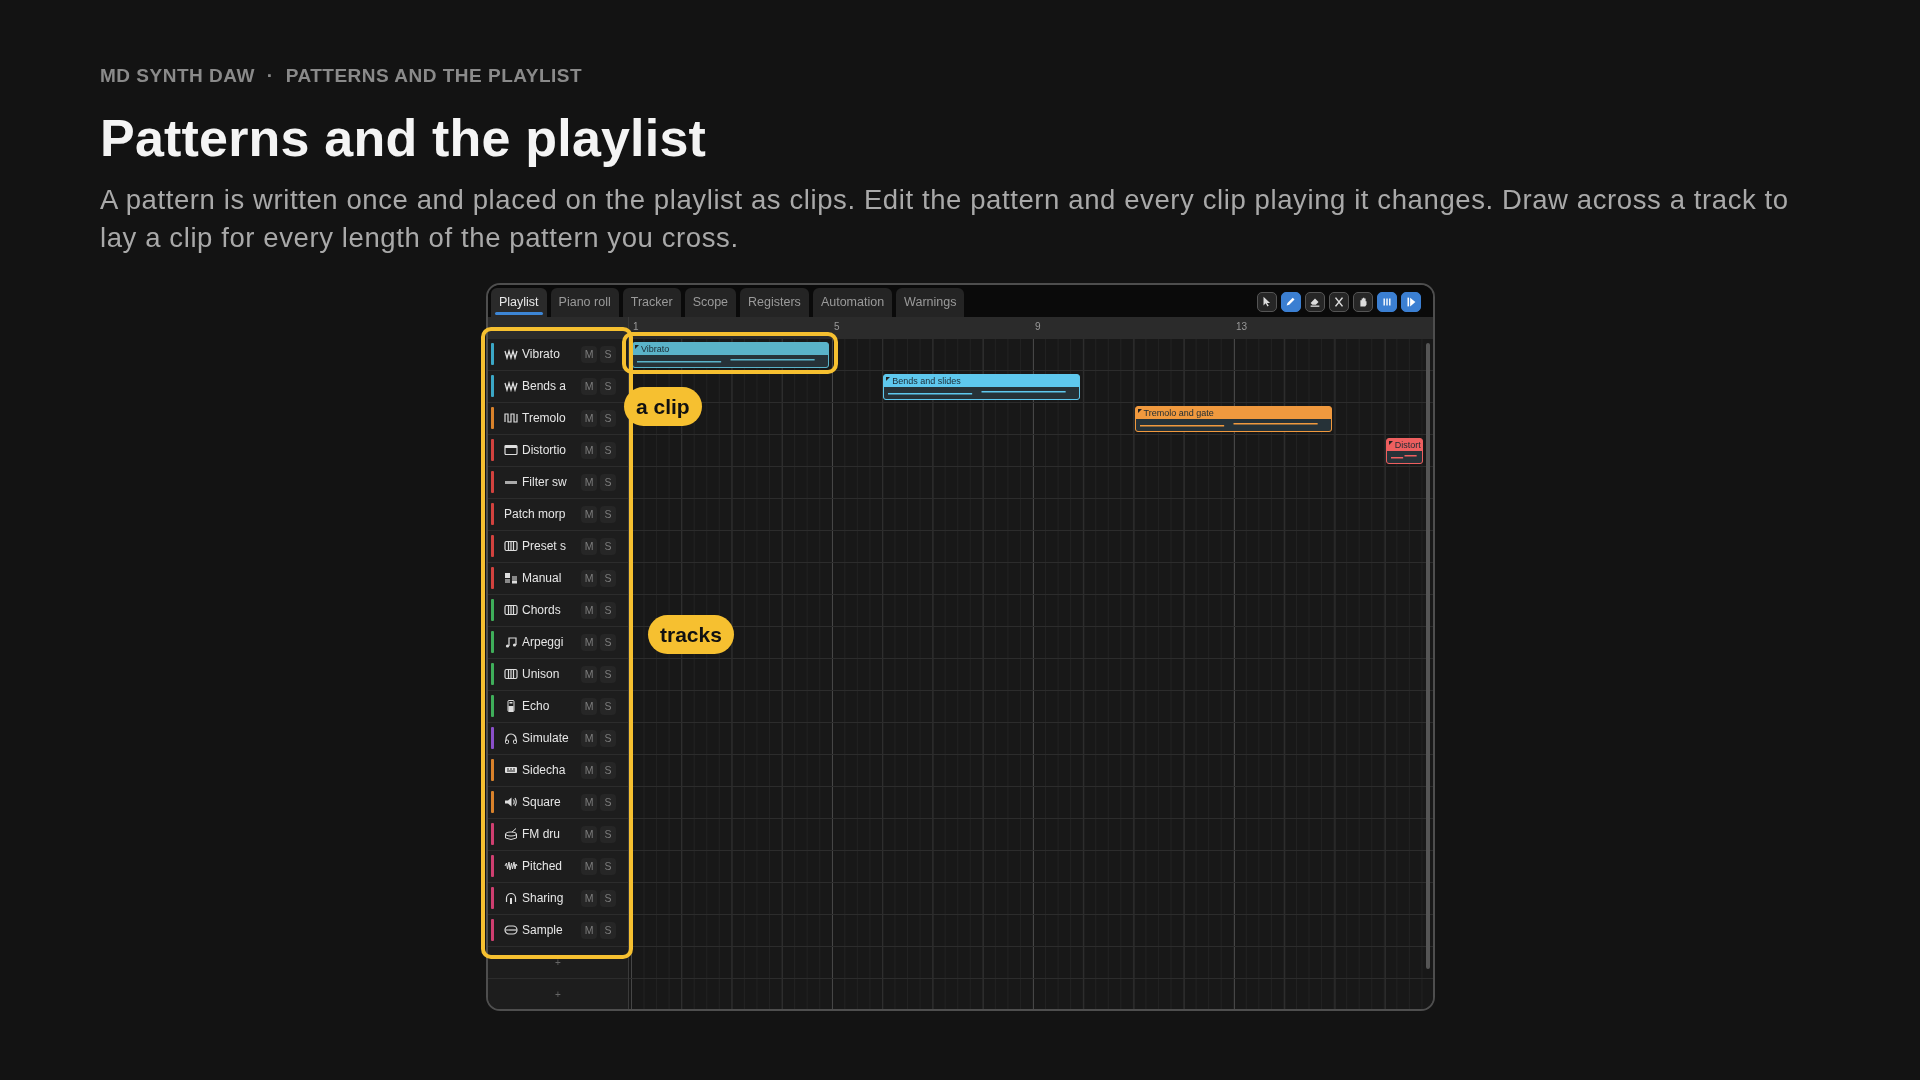 This screenshot has height=1080, width=1920. Describe the element at coordinates (535, 515) in the screenshot. I see `track-name: Patch morp` at that location.